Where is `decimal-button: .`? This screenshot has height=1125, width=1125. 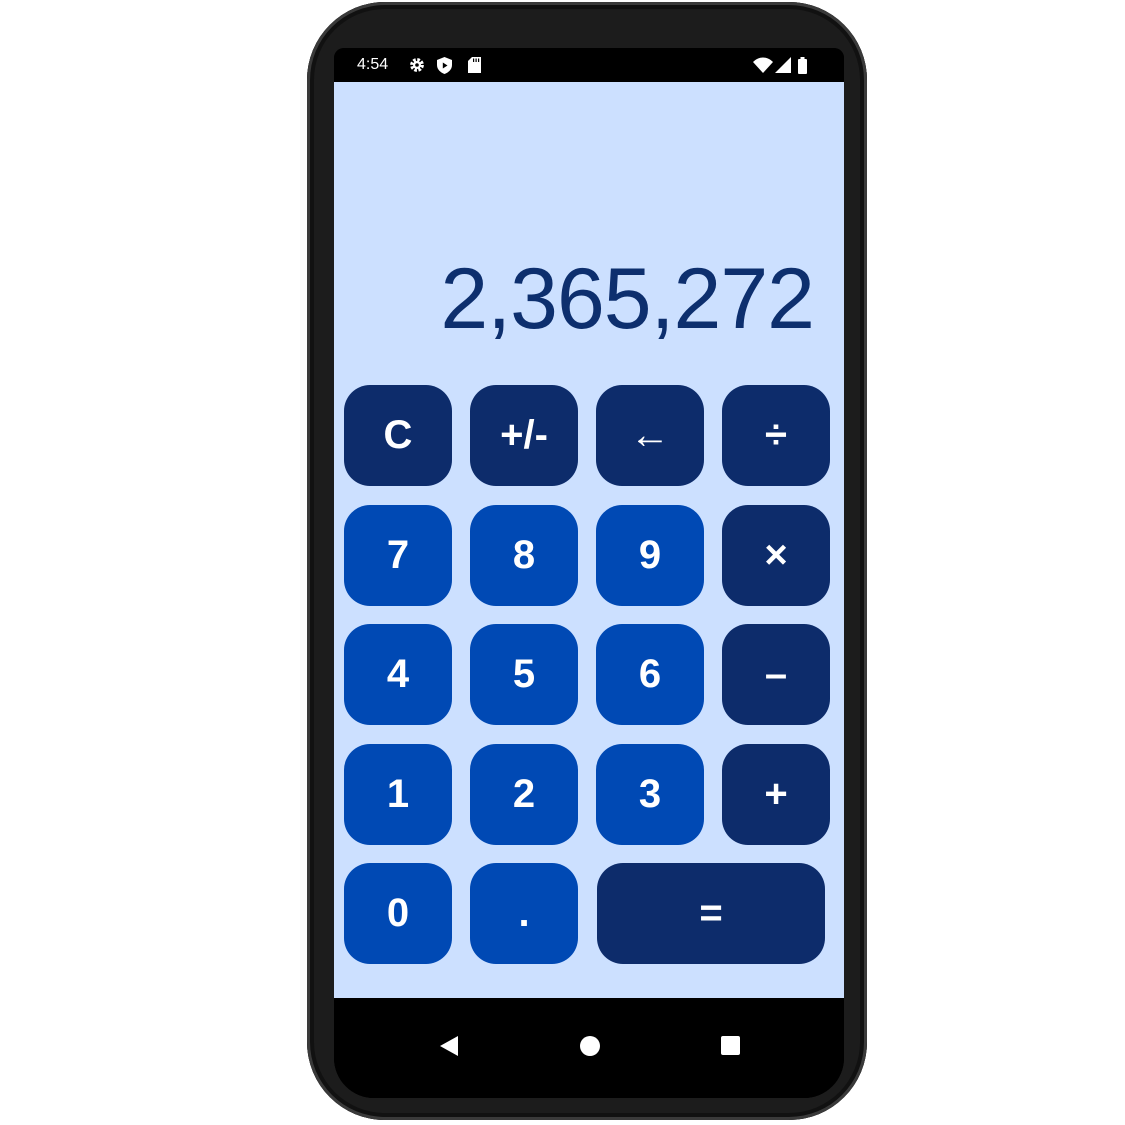 decimal-button: . is located at coordinates (524, 913).